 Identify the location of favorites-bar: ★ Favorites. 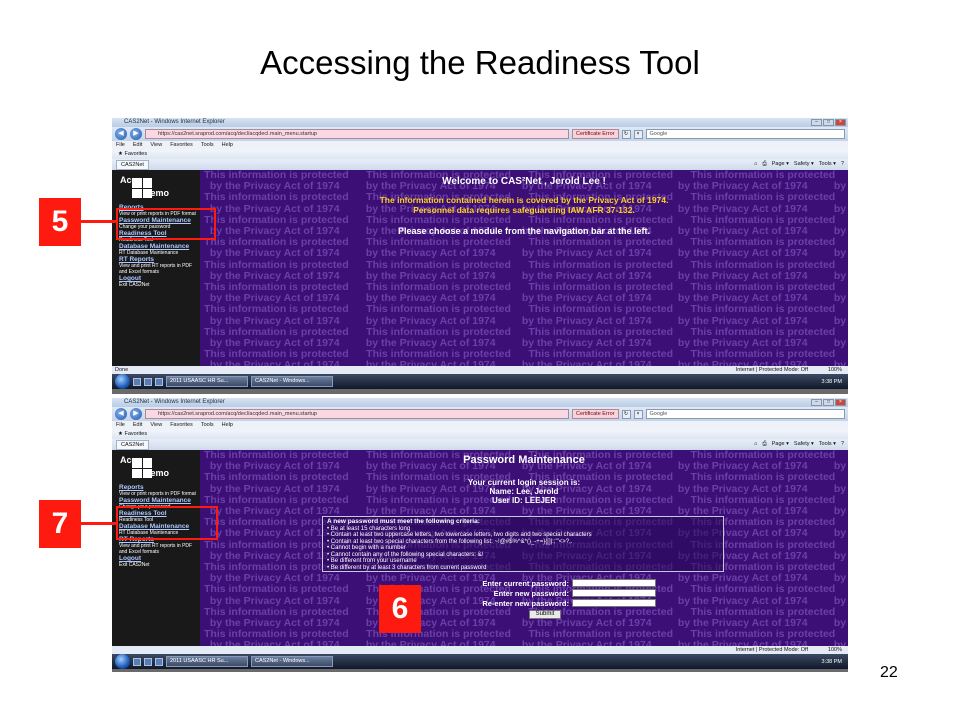
(480, 154).